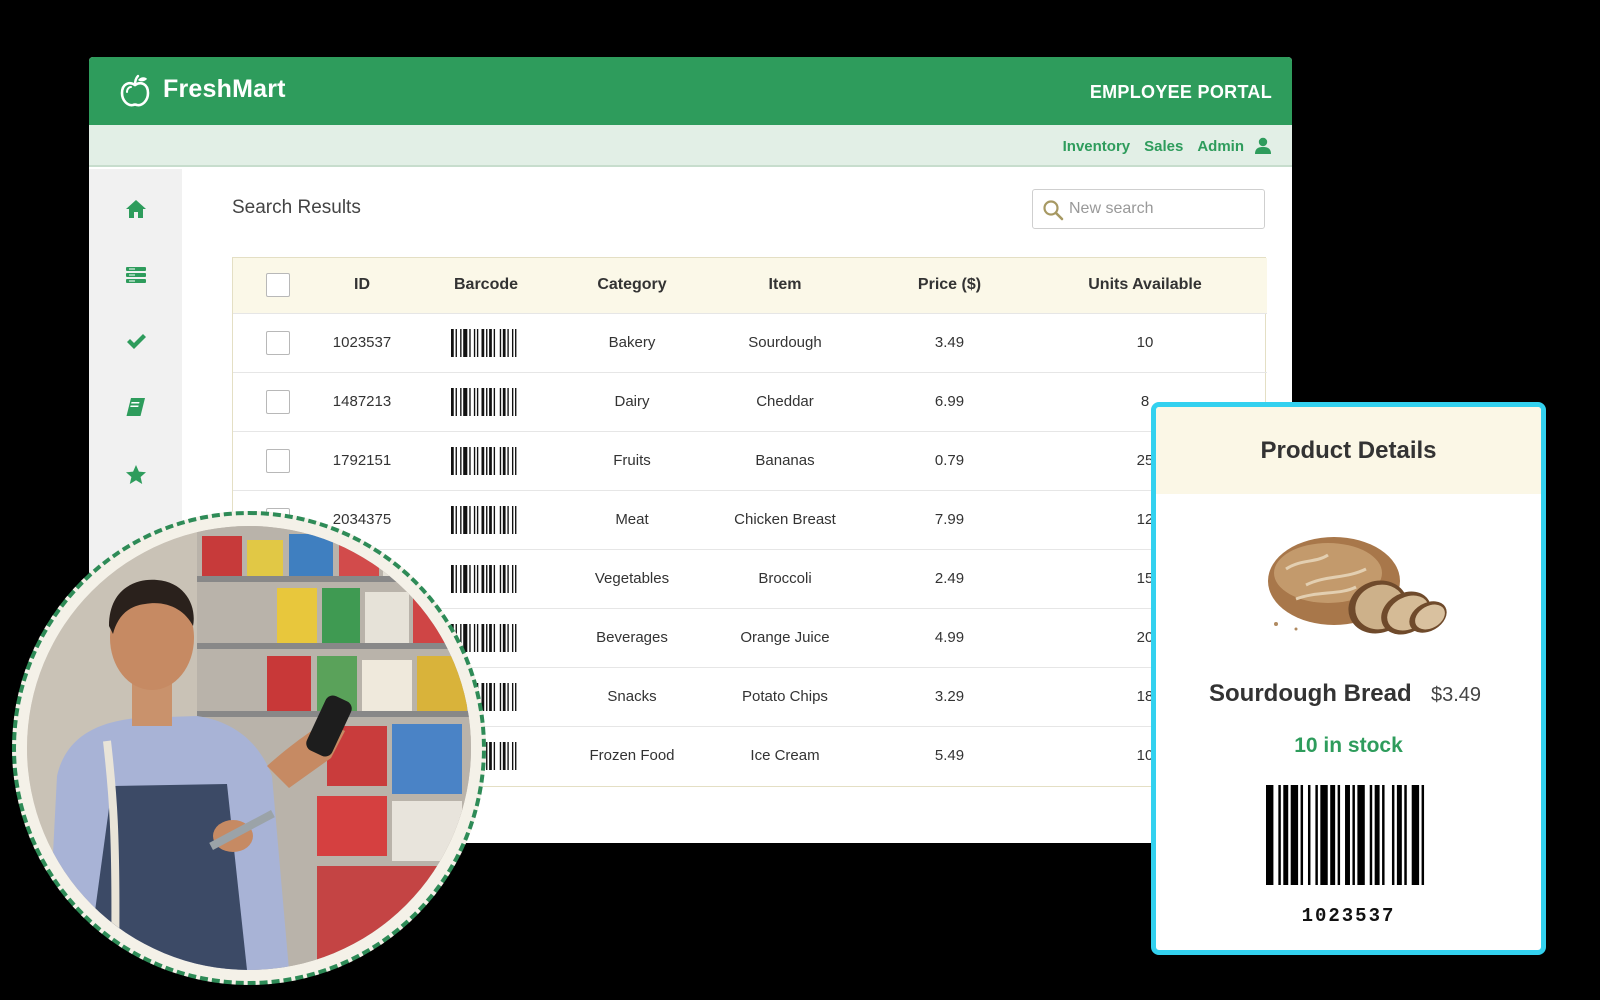  I want to click on cell-category: Vegetables, so click(632, 578).